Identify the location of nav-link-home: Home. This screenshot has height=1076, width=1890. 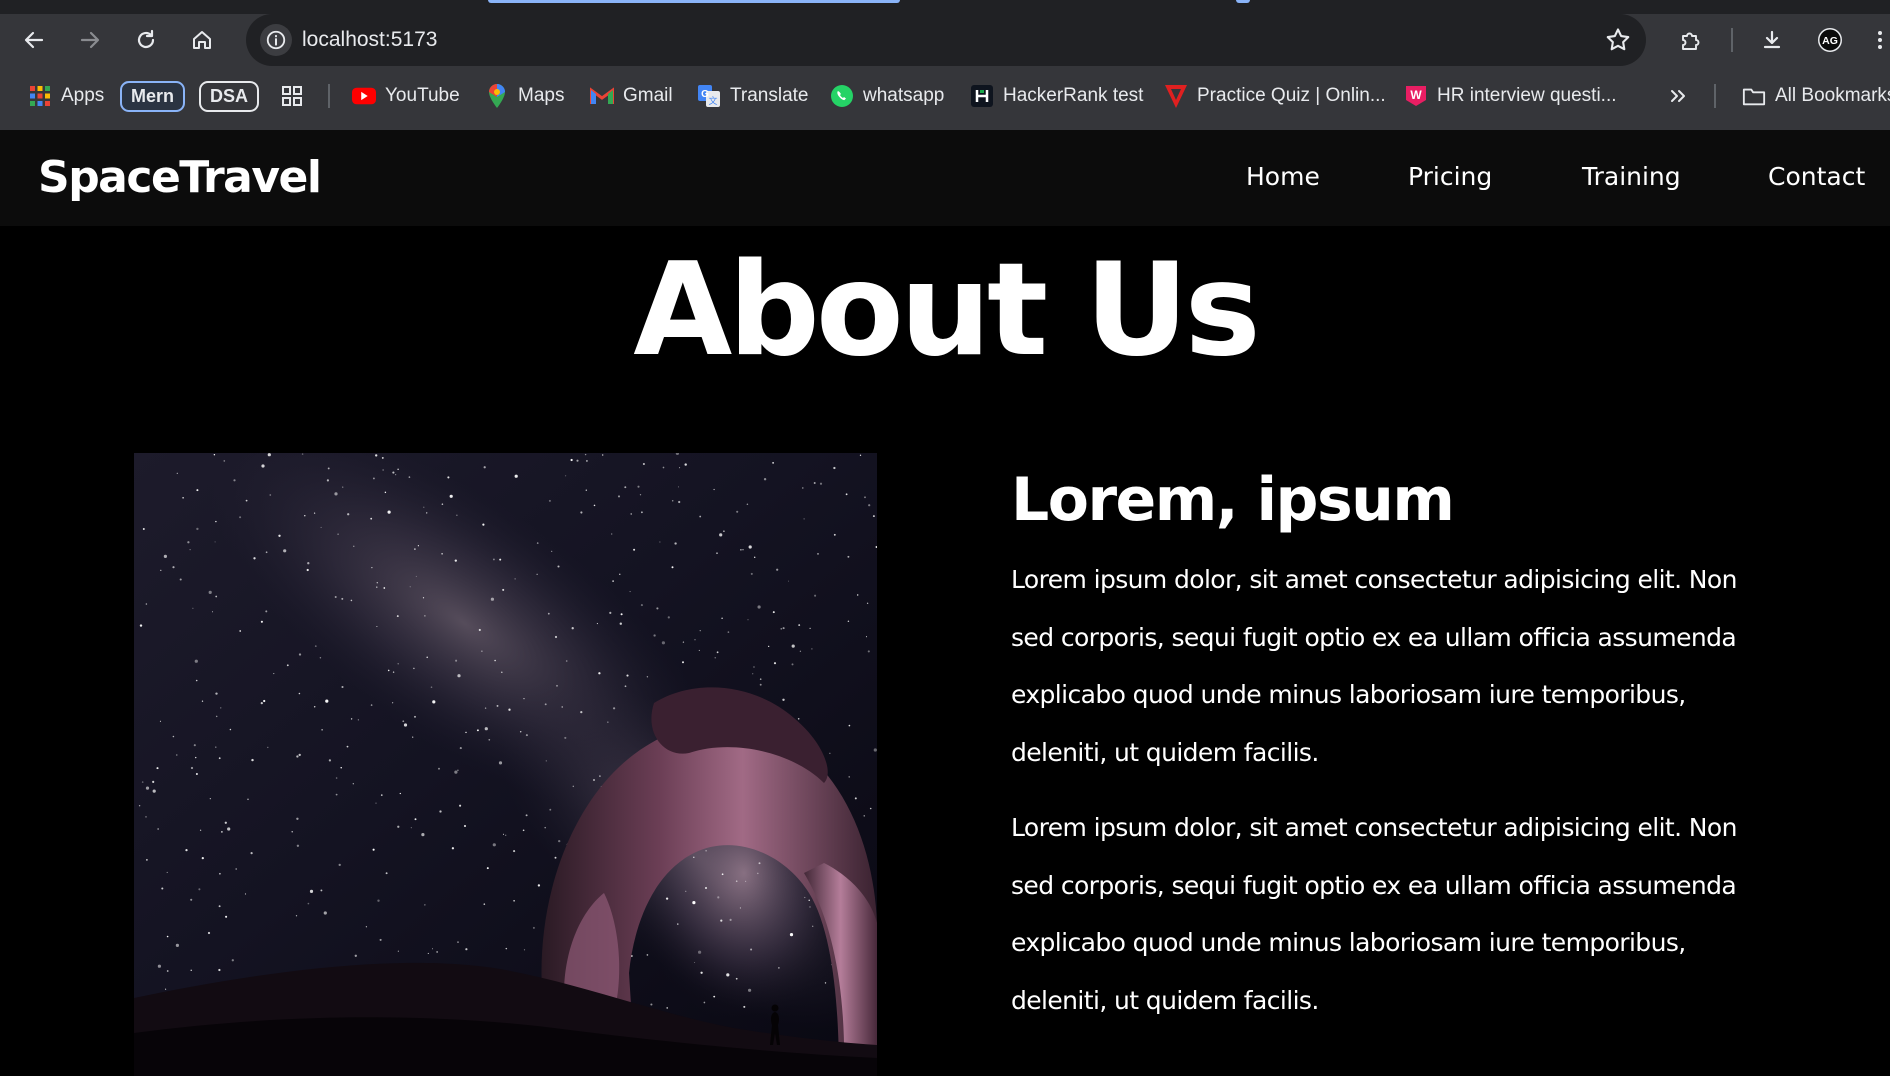
(1283, 176).